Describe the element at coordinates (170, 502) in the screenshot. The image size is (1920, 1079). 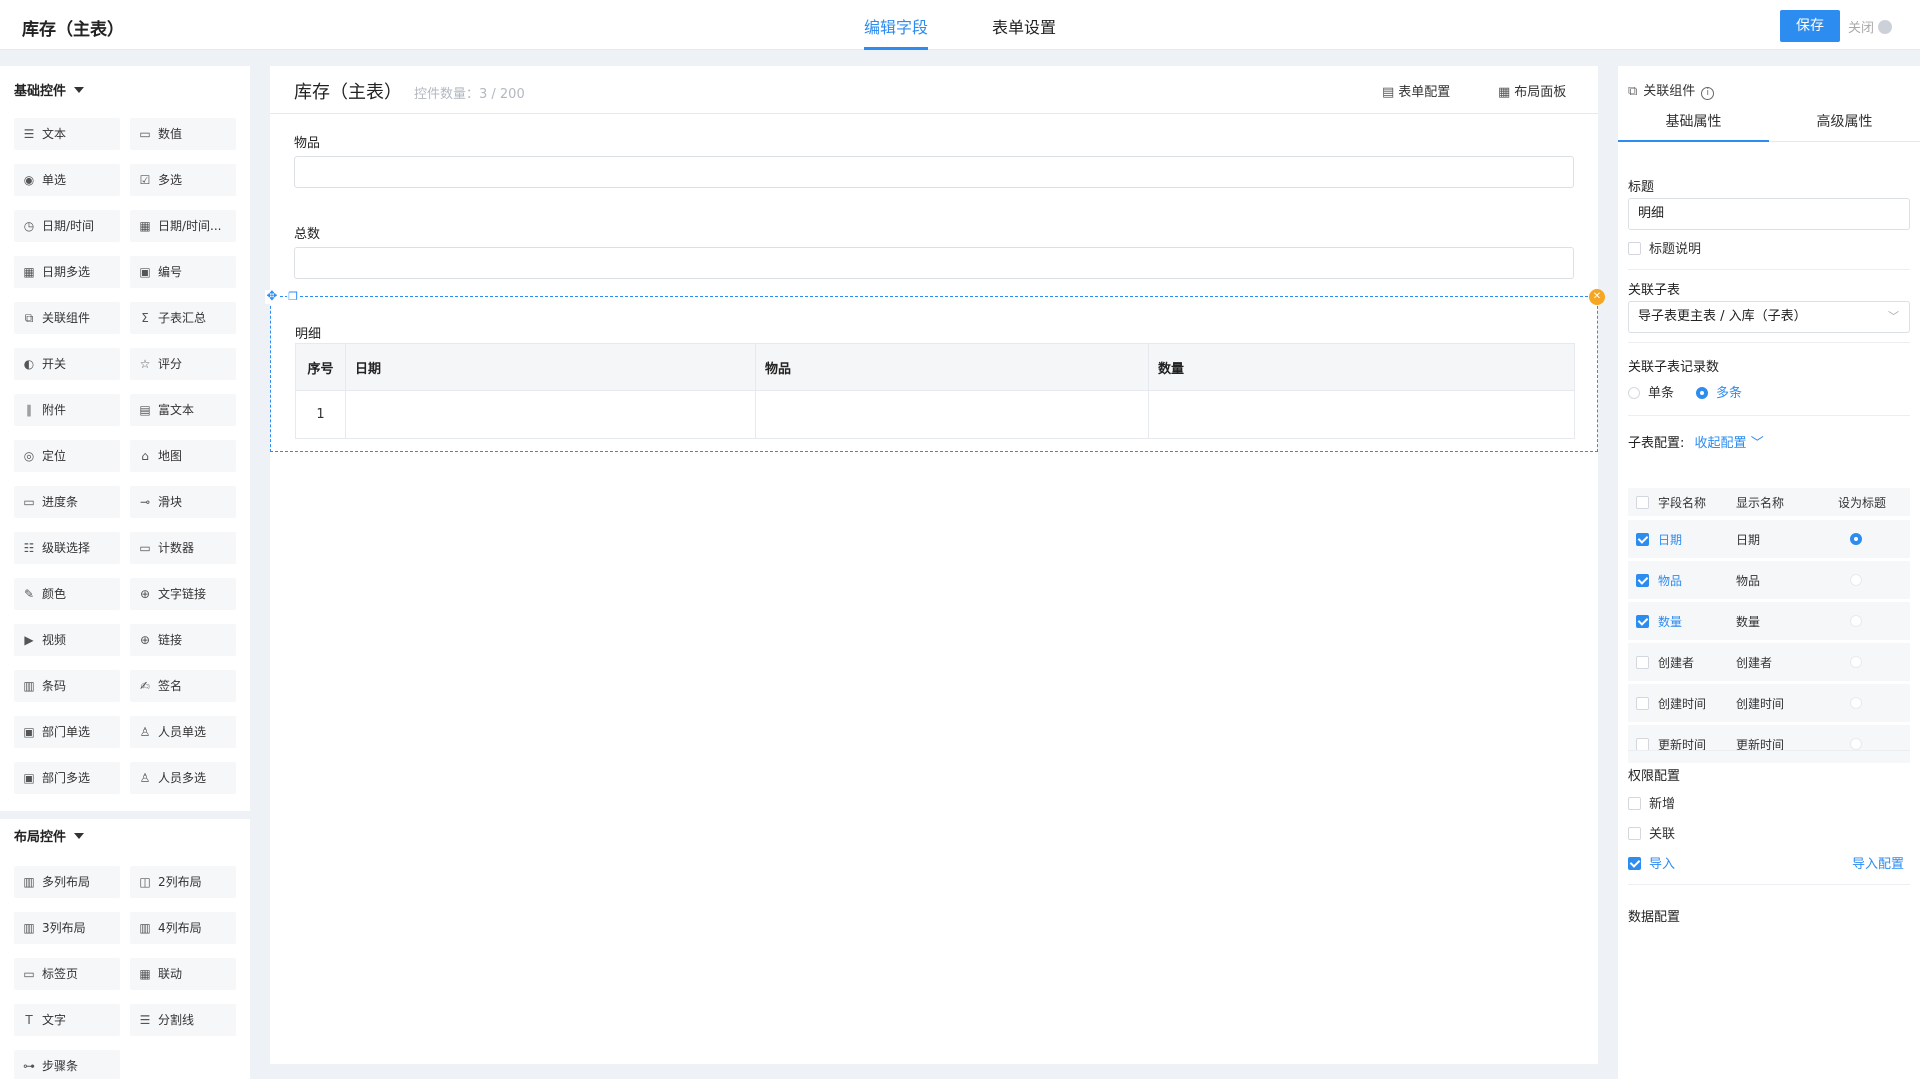
I see `palette-item-label: 滑块` at that location.